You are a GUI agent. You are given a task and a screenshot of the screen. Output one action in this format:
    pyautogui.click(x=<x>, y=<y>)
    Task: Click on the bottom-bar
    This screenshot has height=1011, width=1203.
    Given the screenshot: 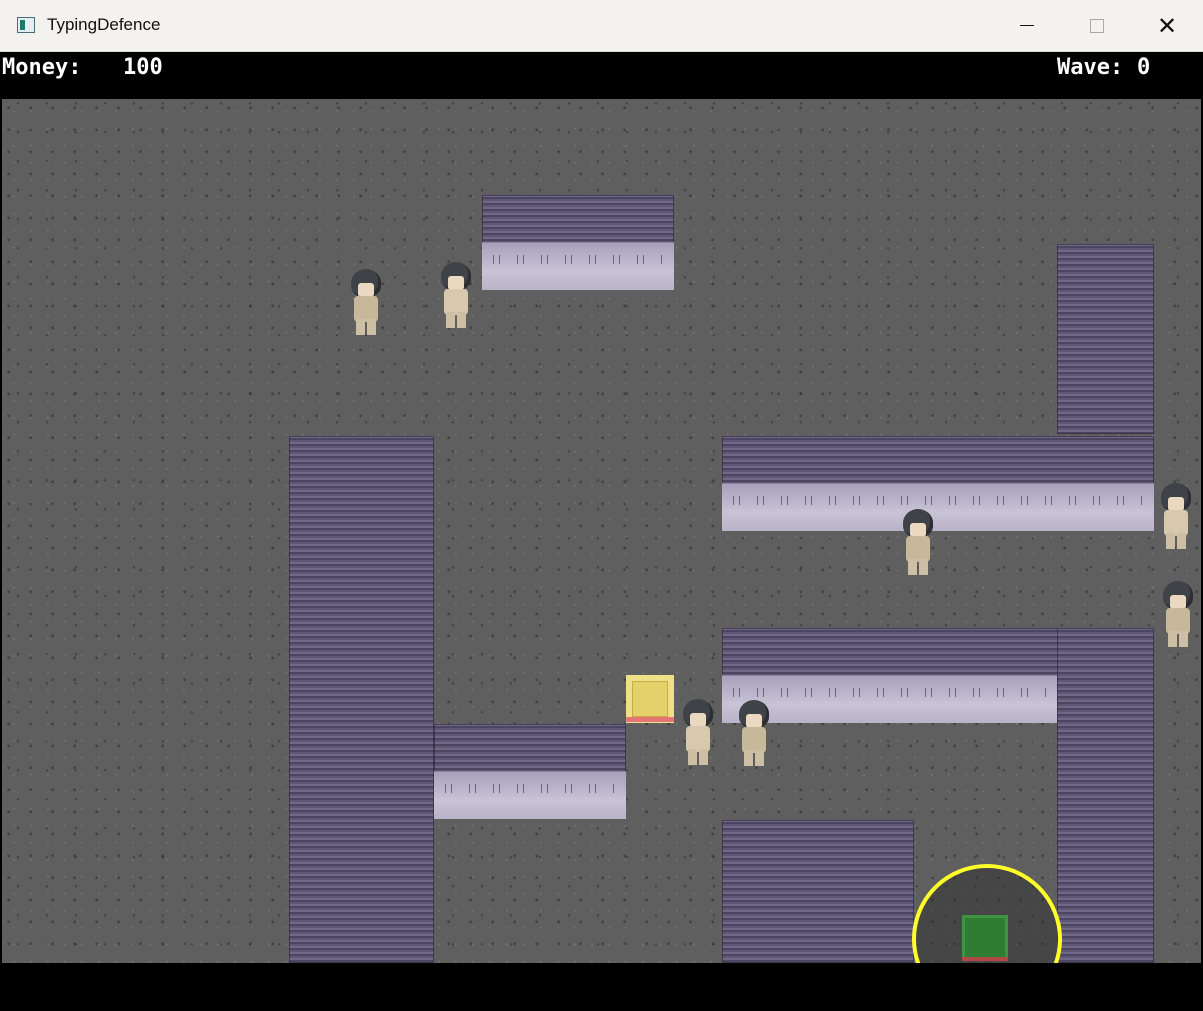 What is the action you would take?
    pyautogui.click(x=601, y=987)
    